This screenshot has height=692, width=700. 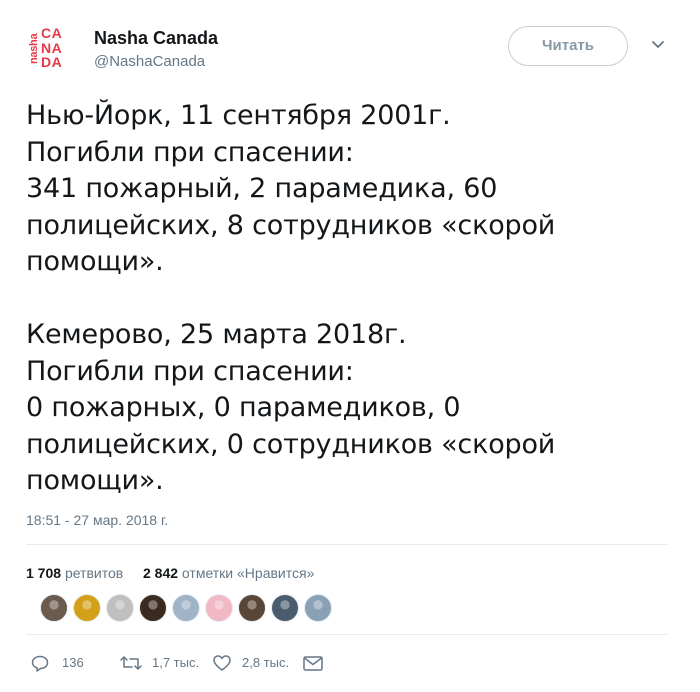 What do you see at coordinates (266, 662) in the screenshot?
I see `like-count: 2,8 тыс.` at bounding box center [266, 662].